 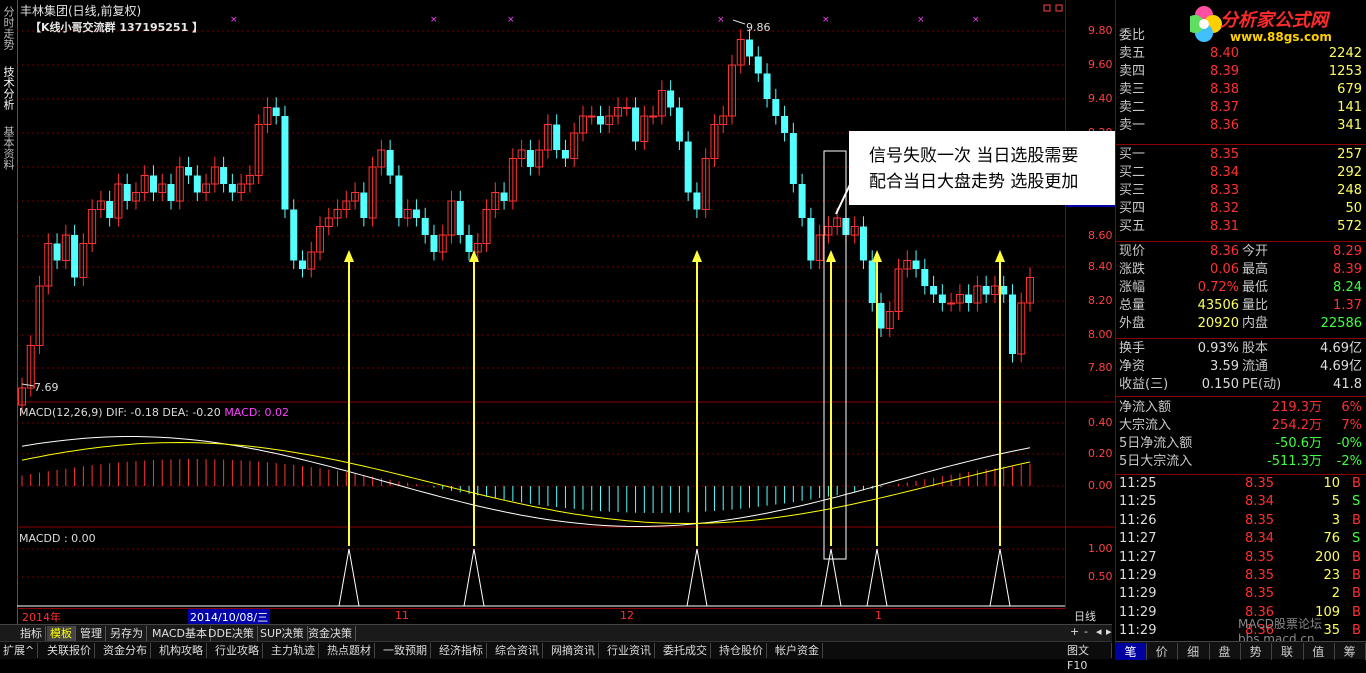 I want to click on qq-group-text: 【K线小哥交流群 137195251 】, so click(x=117, y=27).